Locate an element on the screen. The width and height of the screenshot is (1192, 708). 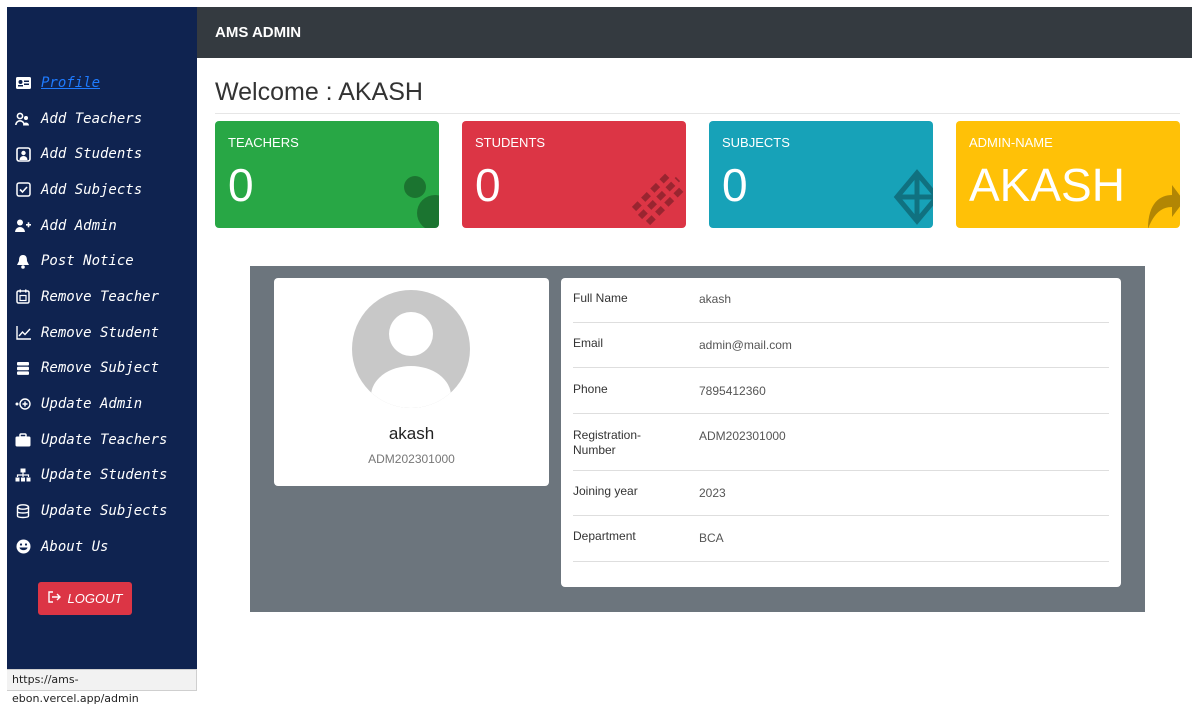
check-square-icon is located at coordinates (23, 190).